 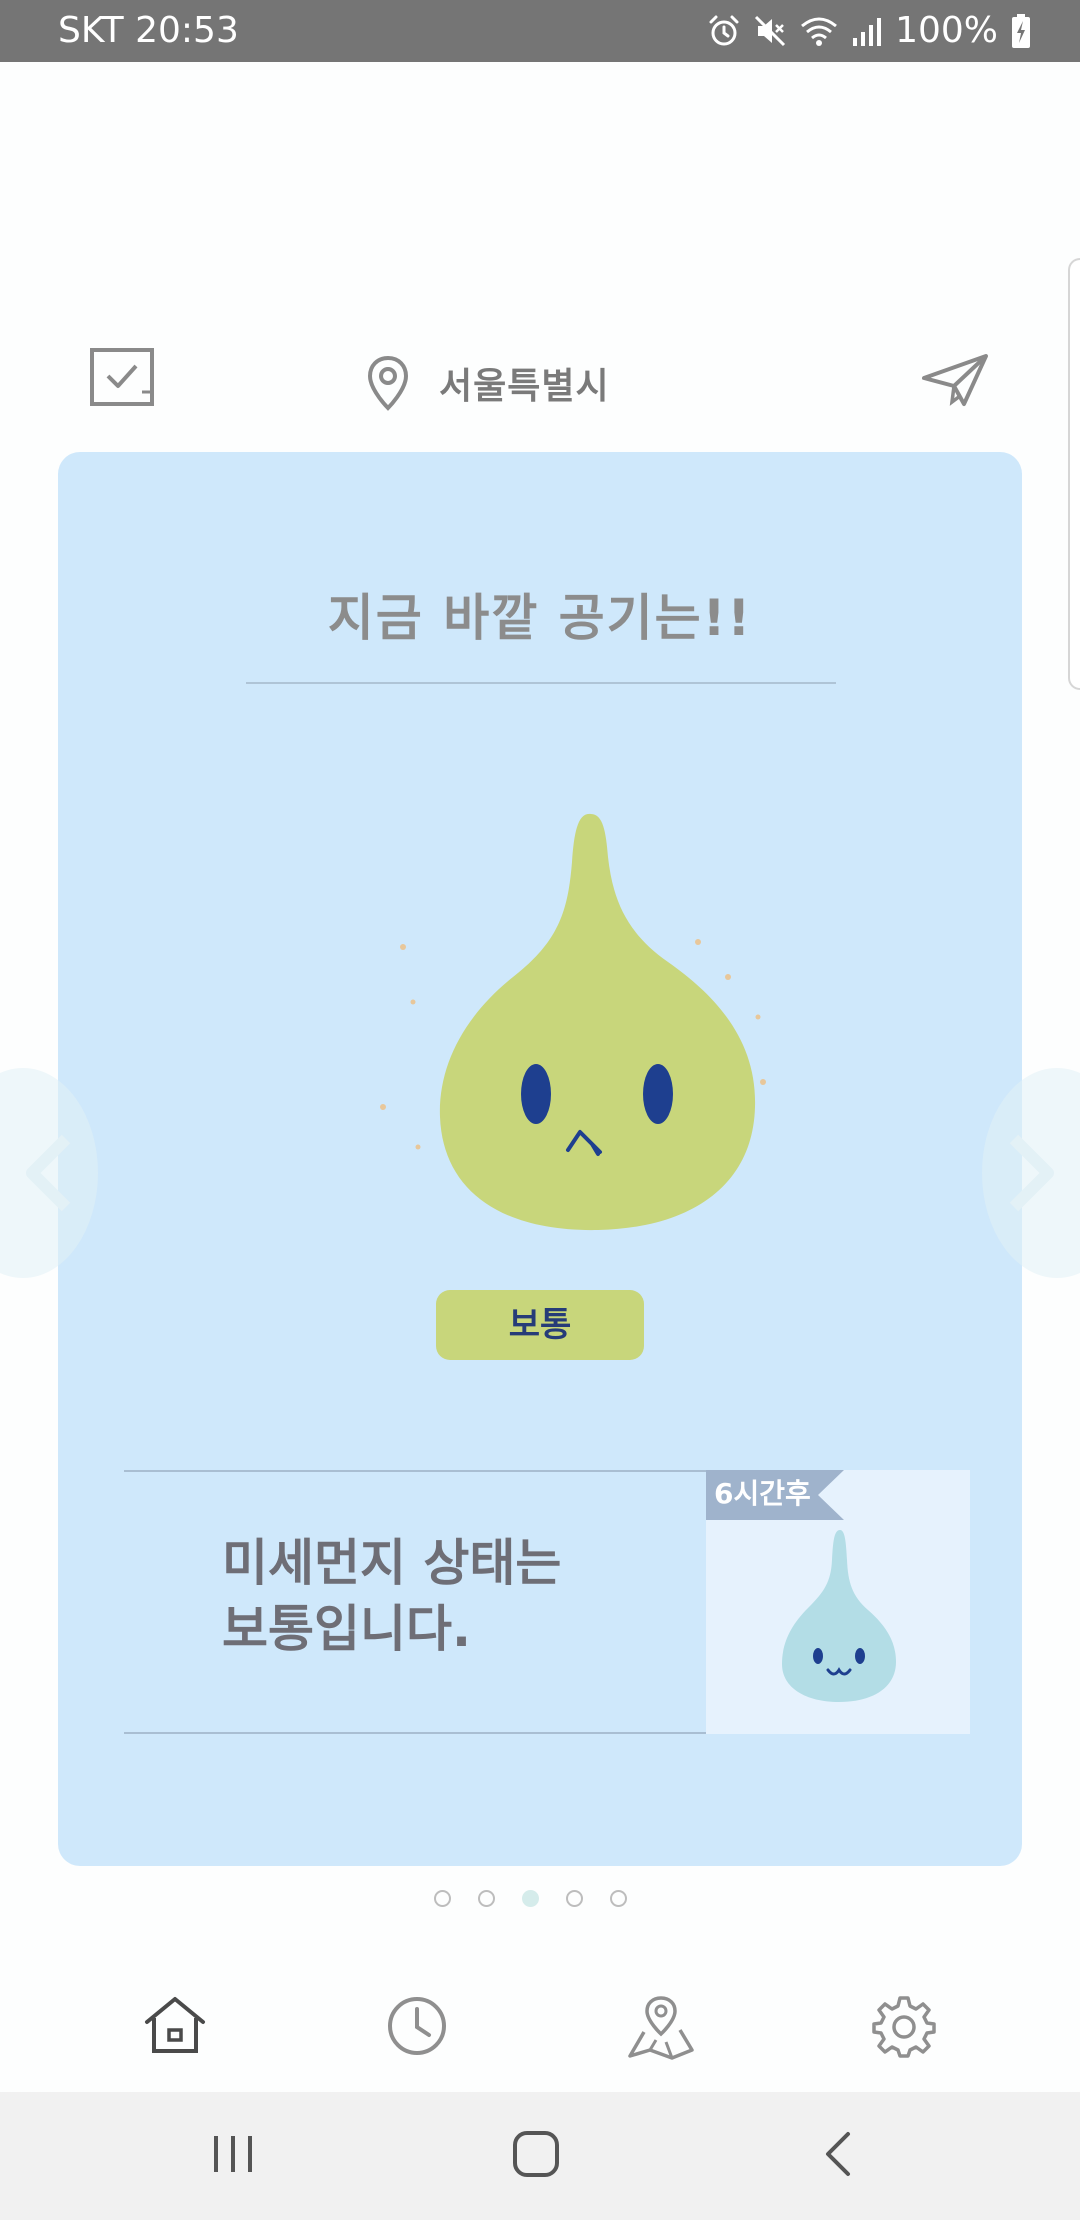 I want to click on mute-icon, so click(x=770, y=31).